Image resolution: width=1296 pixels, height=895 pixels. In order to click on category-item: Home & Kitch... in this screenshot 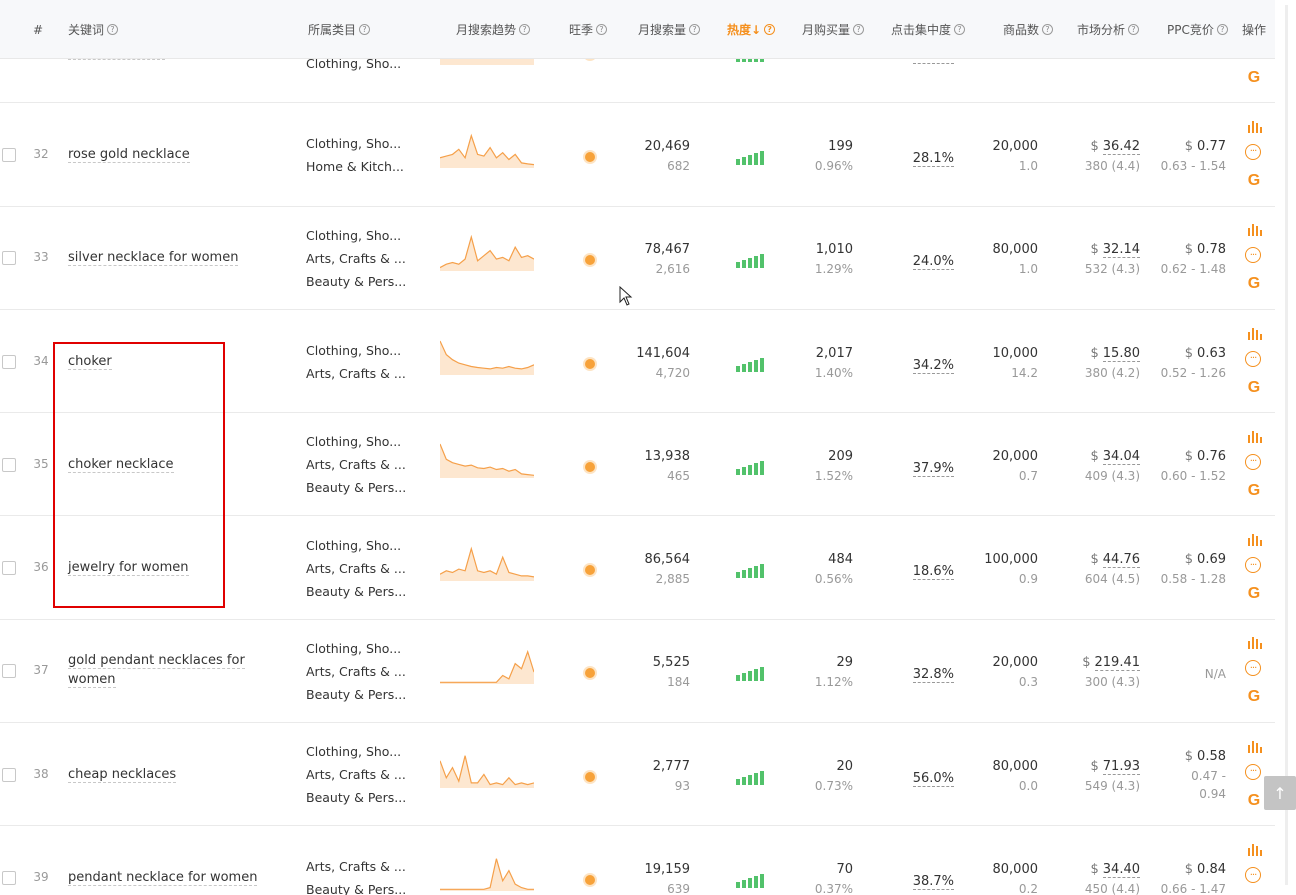, I will do `click(355, 166)`.